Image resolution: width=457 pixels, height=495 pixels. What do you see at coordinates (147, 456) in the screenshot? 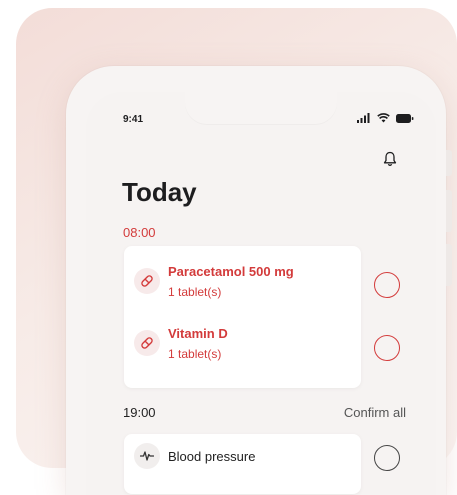
I see `pulse-icon` at bounding box center [147, 456].